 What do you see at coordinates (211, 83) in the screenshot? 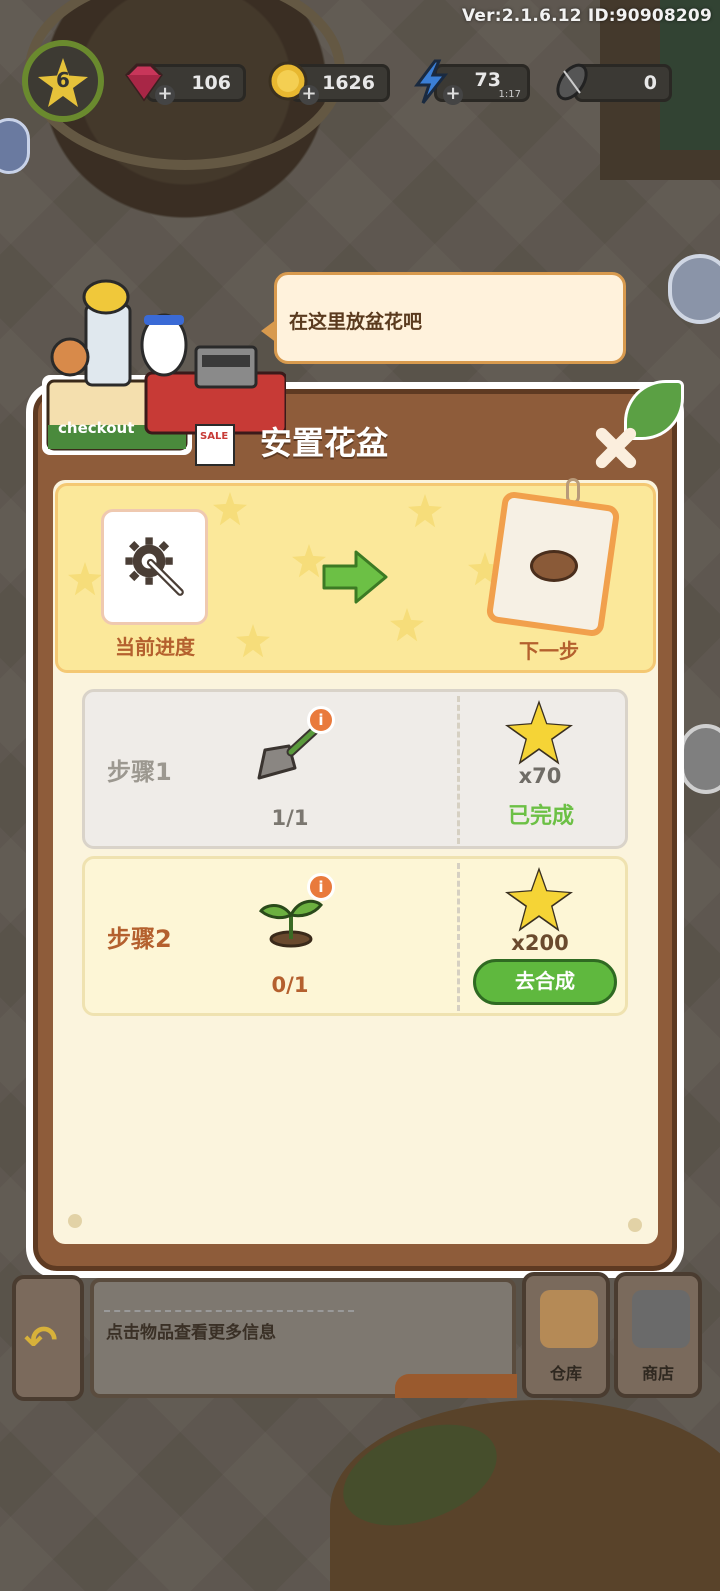
I see `gems-value: 106` at bounding box center [211, 83].